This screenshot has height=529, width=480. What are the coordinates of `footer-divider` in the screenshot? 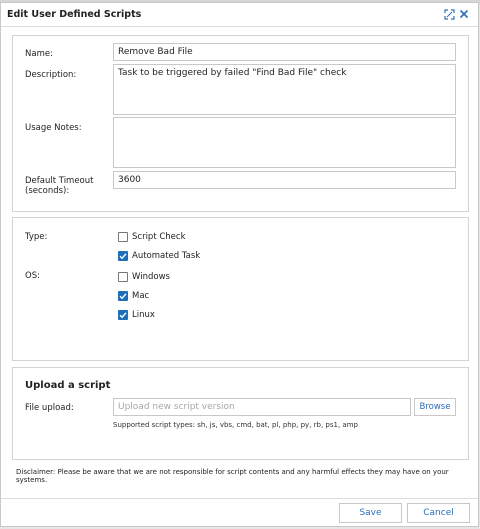 It's located at (239, 498).